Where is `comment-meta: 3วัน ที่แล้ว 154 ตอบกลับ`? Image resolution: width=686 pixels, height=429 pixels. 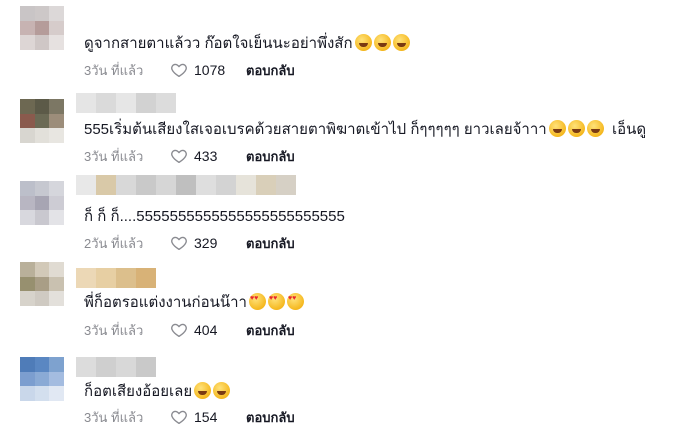 comment-meta: 3วัน ที่แล้ว 154 ตอบกลับ is located at coordinates (189, 417).